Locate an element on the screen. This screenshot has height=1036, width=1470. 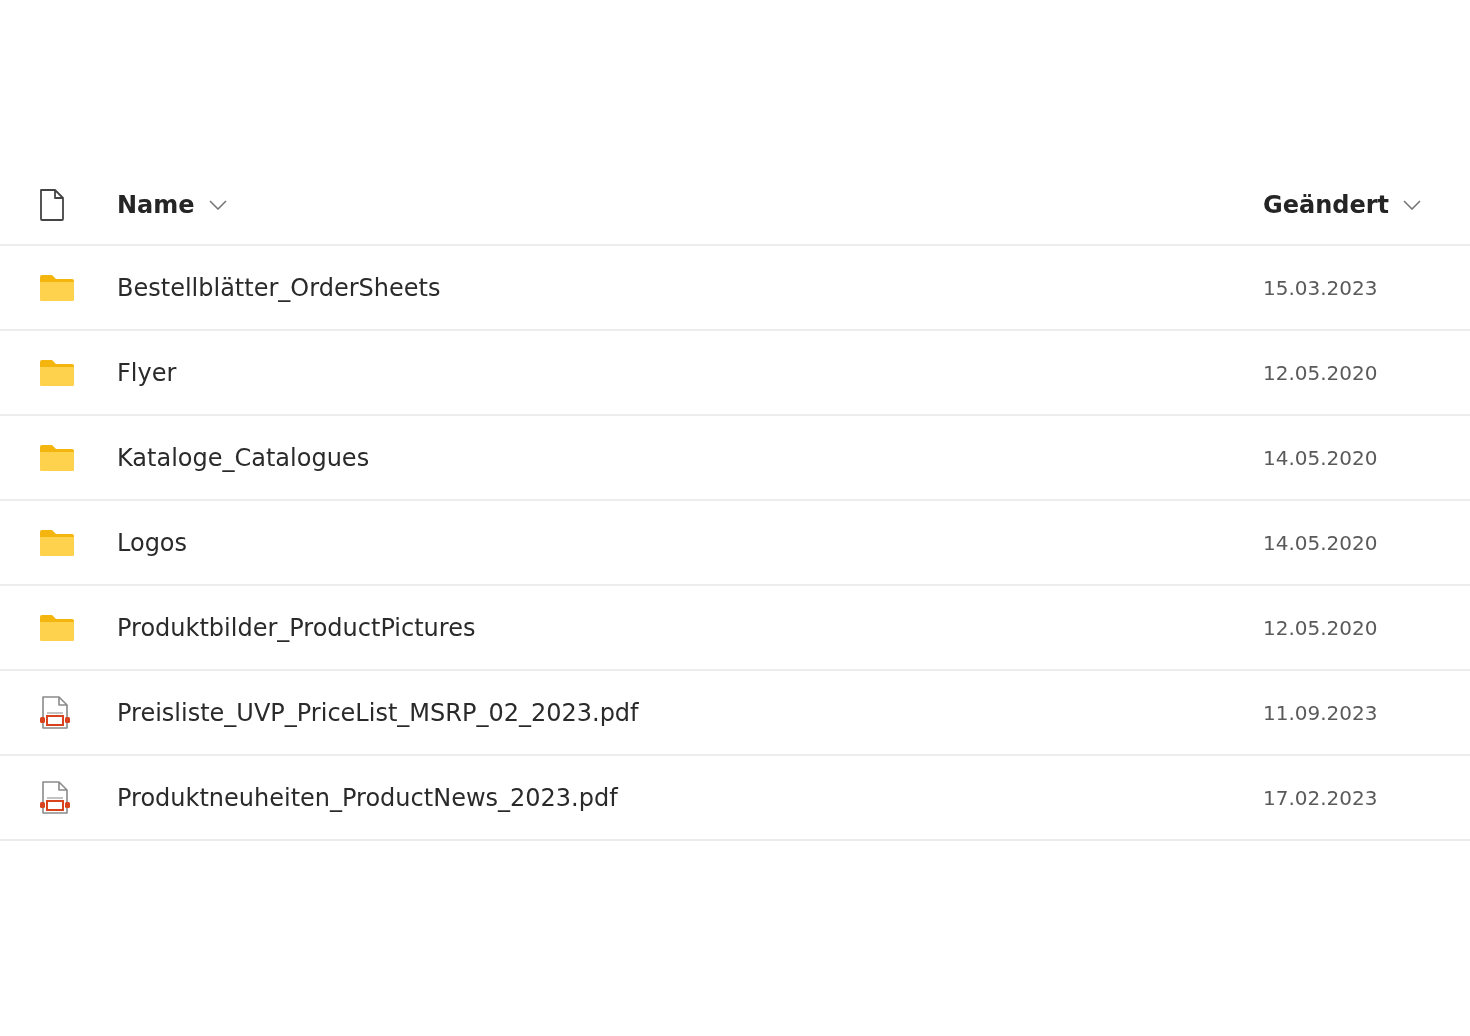
modified-date: 11.09.2023 is located at coordinates (1320, 712).